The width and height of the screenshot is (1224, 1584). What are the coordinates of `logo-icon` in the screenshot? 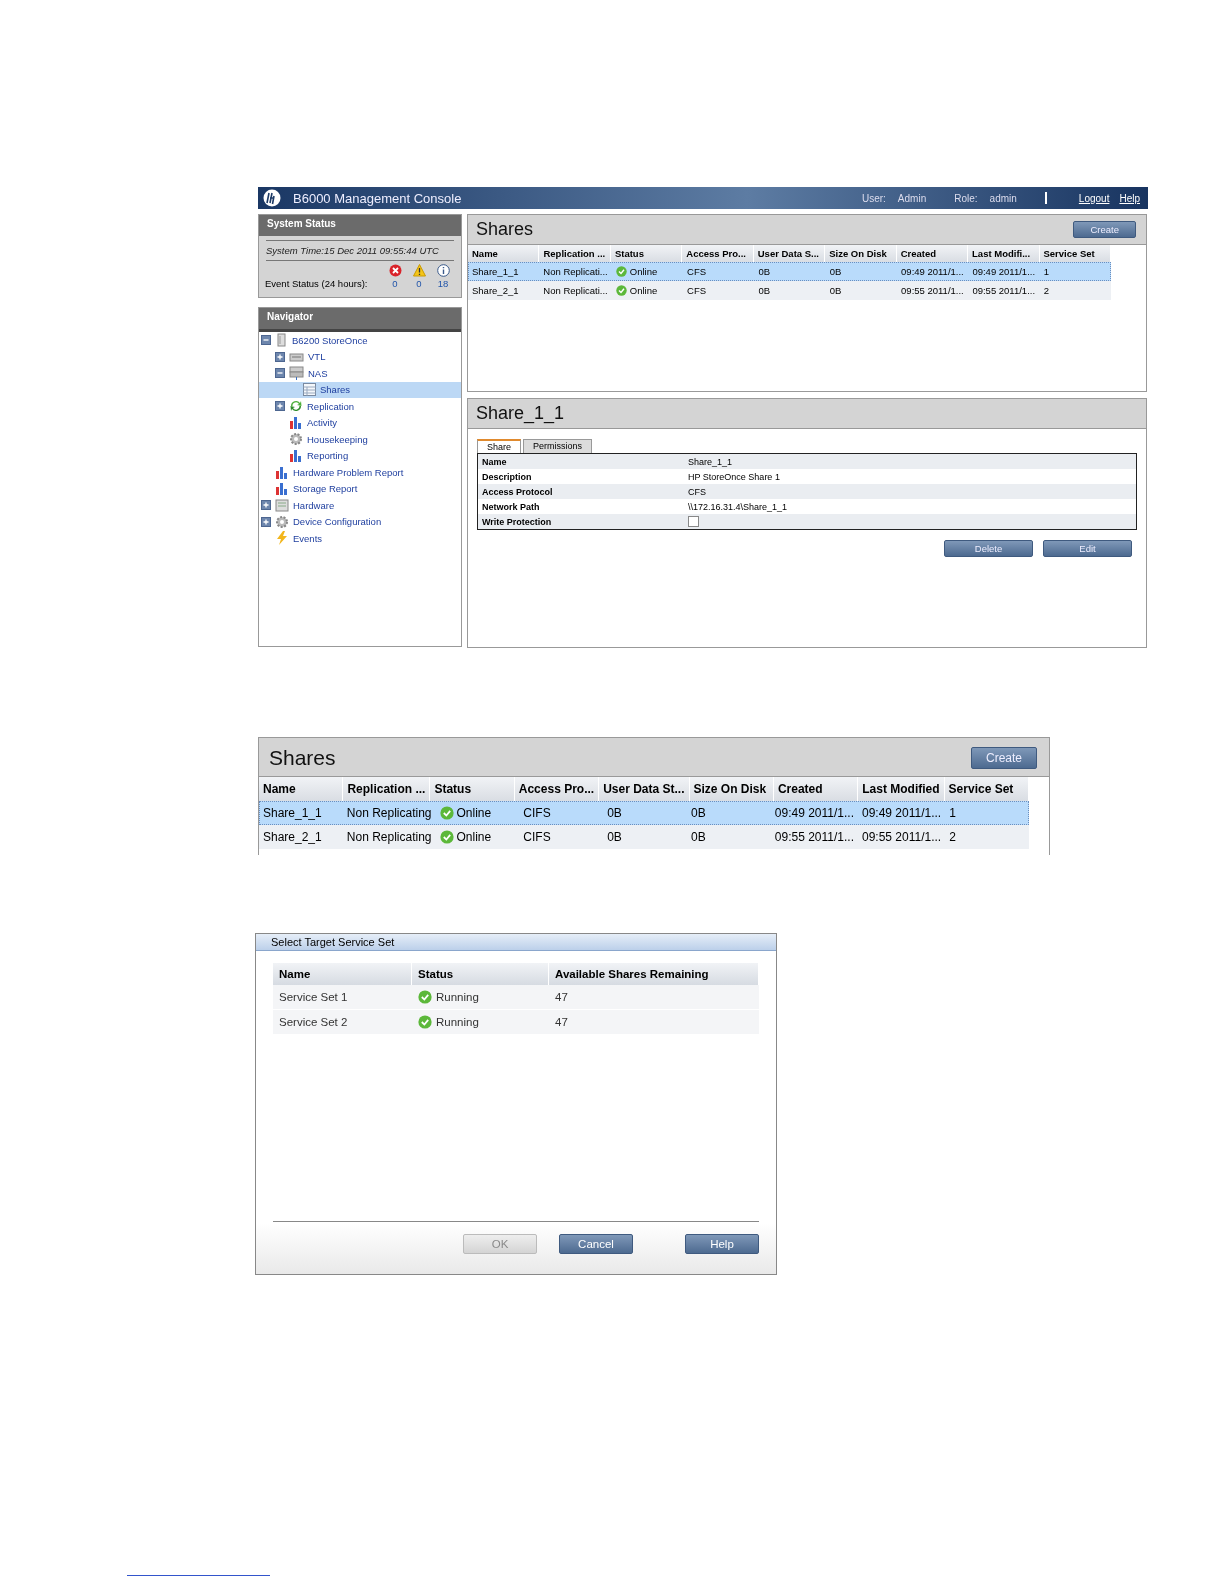 It's located at (272, 198).